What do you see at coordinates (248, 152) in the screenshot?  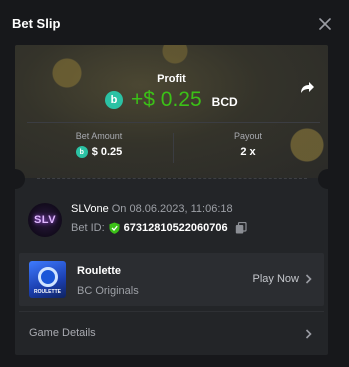 I see `payout-value: 2 x` at bounding box center [248, 152].